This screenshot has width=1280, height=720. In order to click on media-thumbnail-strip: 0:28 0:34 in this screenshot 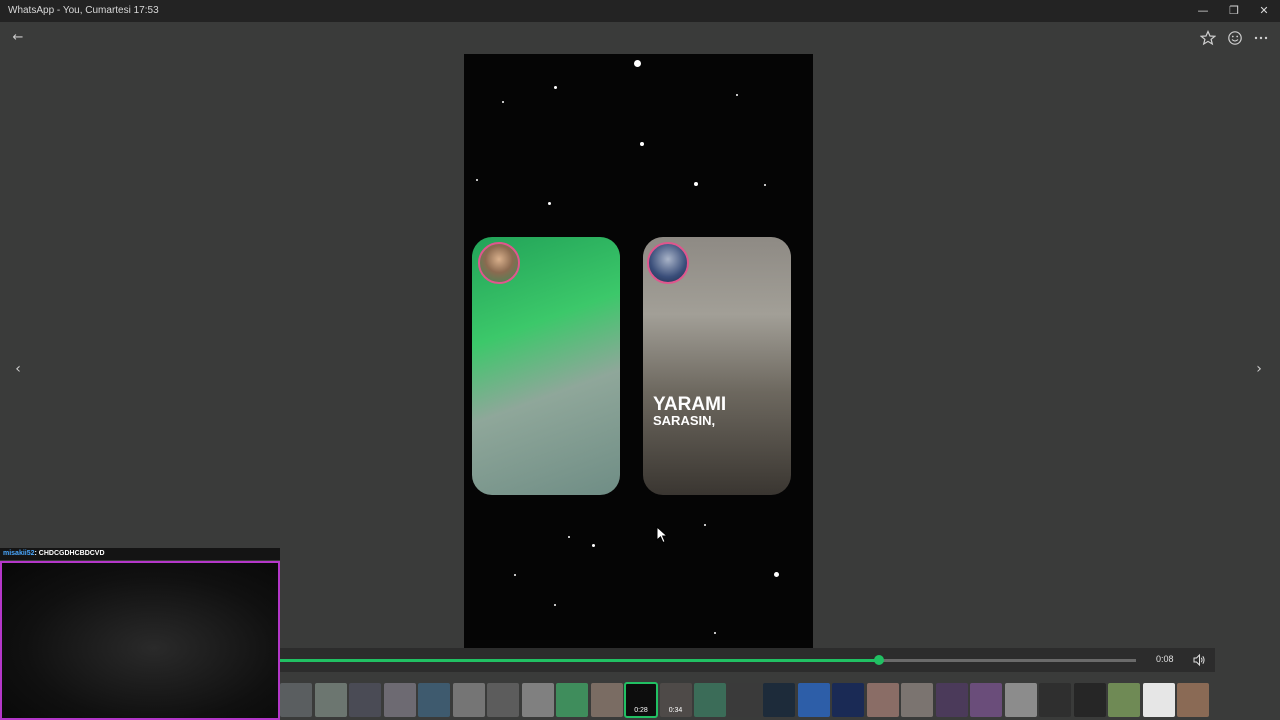, I will do `click(747, 700)`.